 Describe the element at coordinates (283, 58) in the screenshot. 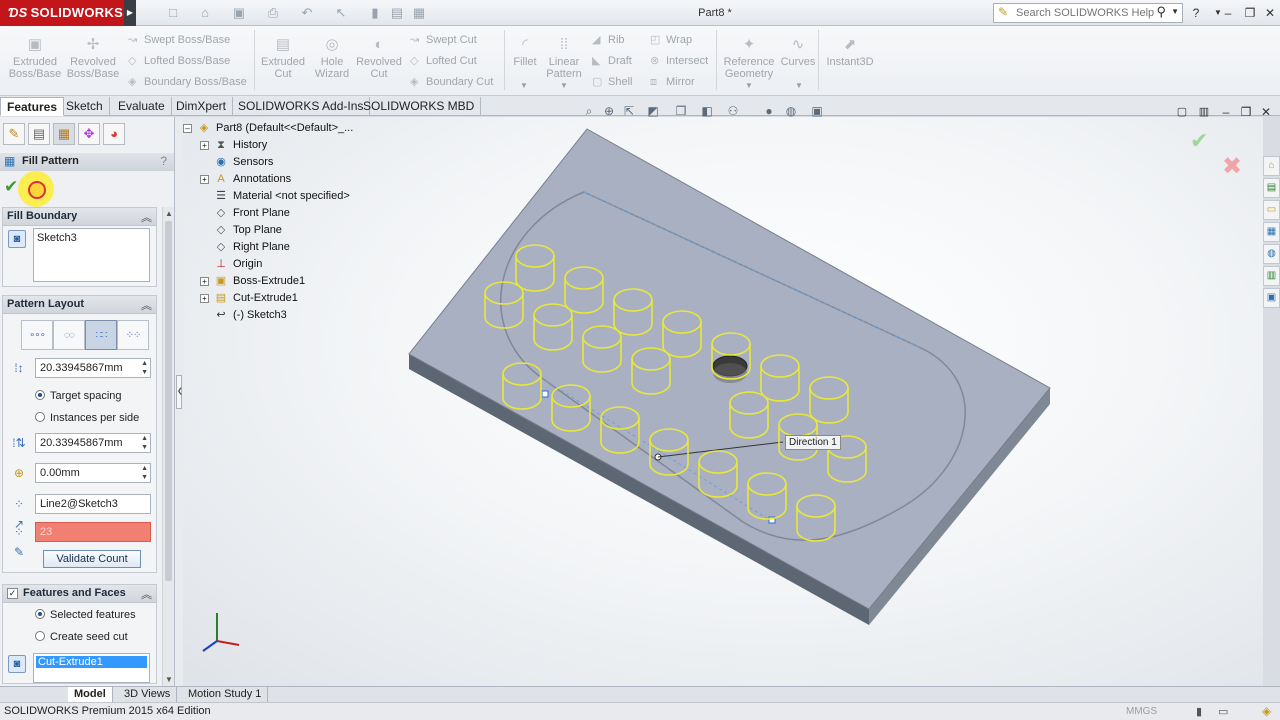

I see `extruded-cut-button: ▤ Extruded Cut` at that location.